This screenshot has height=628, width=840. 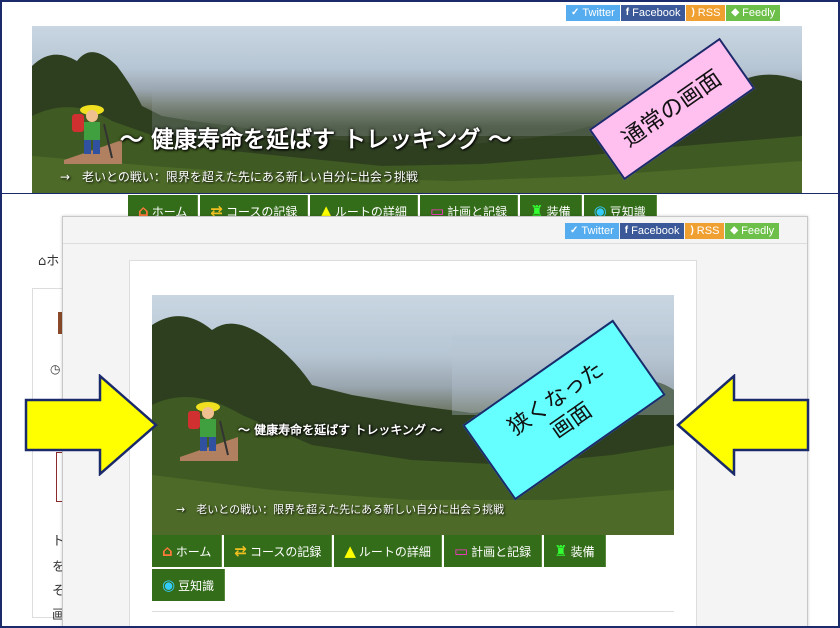 What do you see at coordinates (561, 551) in the screenshot?
I see `shirt-icon: ♜` at bounding box center [561, 551].